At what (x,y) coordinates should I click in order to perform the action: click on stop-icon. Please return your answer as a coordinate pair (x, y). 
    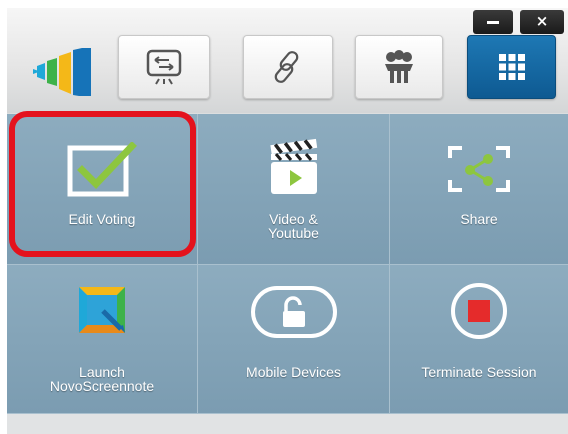
    Looking at the image, I should click on (479, 311).